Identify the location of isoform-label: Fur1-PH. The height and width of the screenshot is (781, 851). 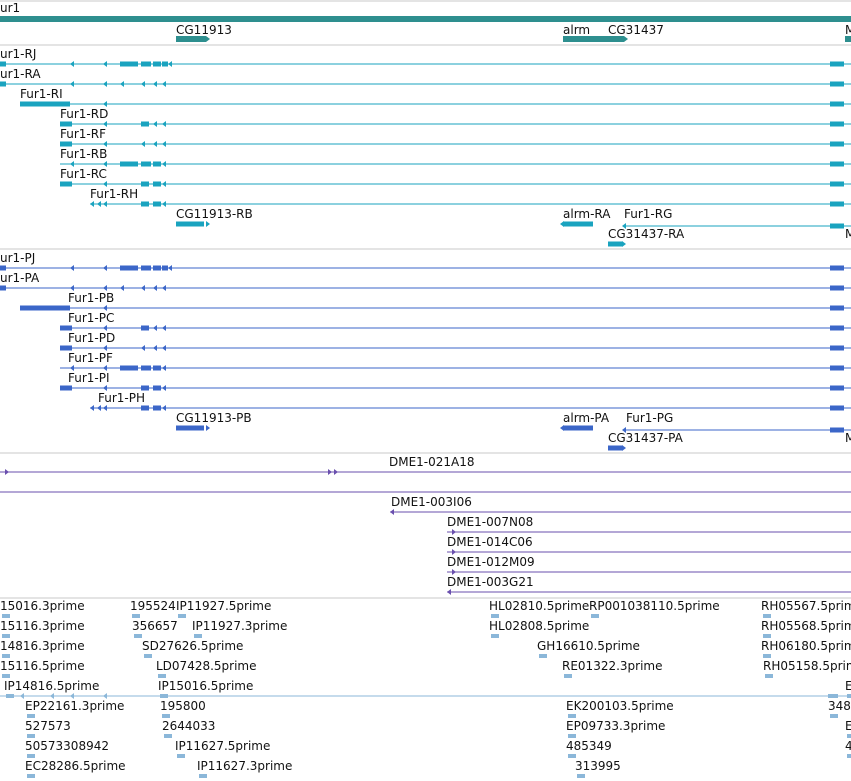
(121, 398).